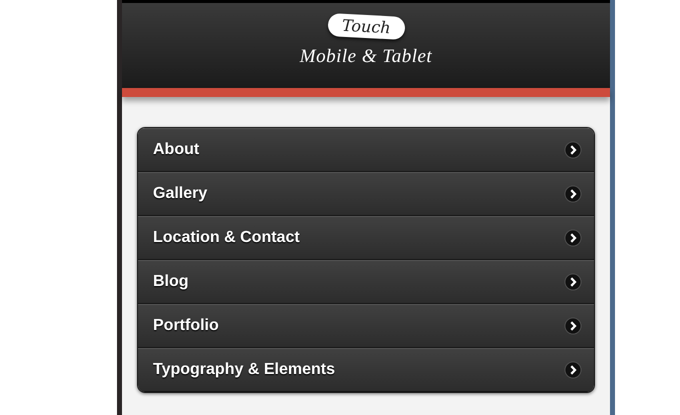 The width and height of the screenshot is (680, 415). What do you see at coordinates (366, 194) in the screenshot?
I see `menu-item: Gallery` at bounding box center [366, 194].